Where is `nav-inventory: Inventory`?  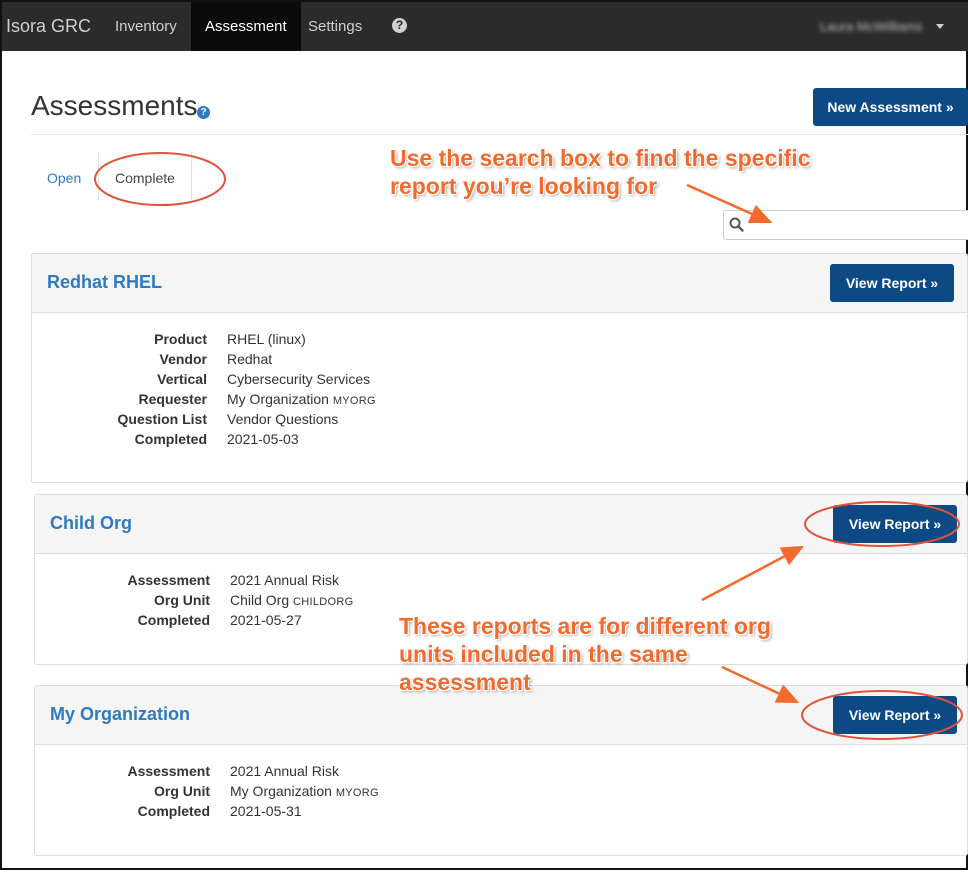 nav-inventory: Inventory is located at coordinates (146, 26).